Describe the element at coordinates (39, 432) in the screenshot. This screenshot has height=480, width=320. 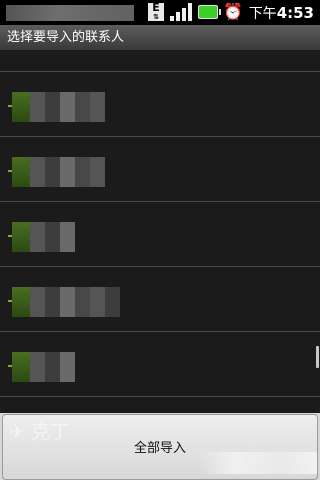
I see `ghost-text: ✈ 克丁` at that location.